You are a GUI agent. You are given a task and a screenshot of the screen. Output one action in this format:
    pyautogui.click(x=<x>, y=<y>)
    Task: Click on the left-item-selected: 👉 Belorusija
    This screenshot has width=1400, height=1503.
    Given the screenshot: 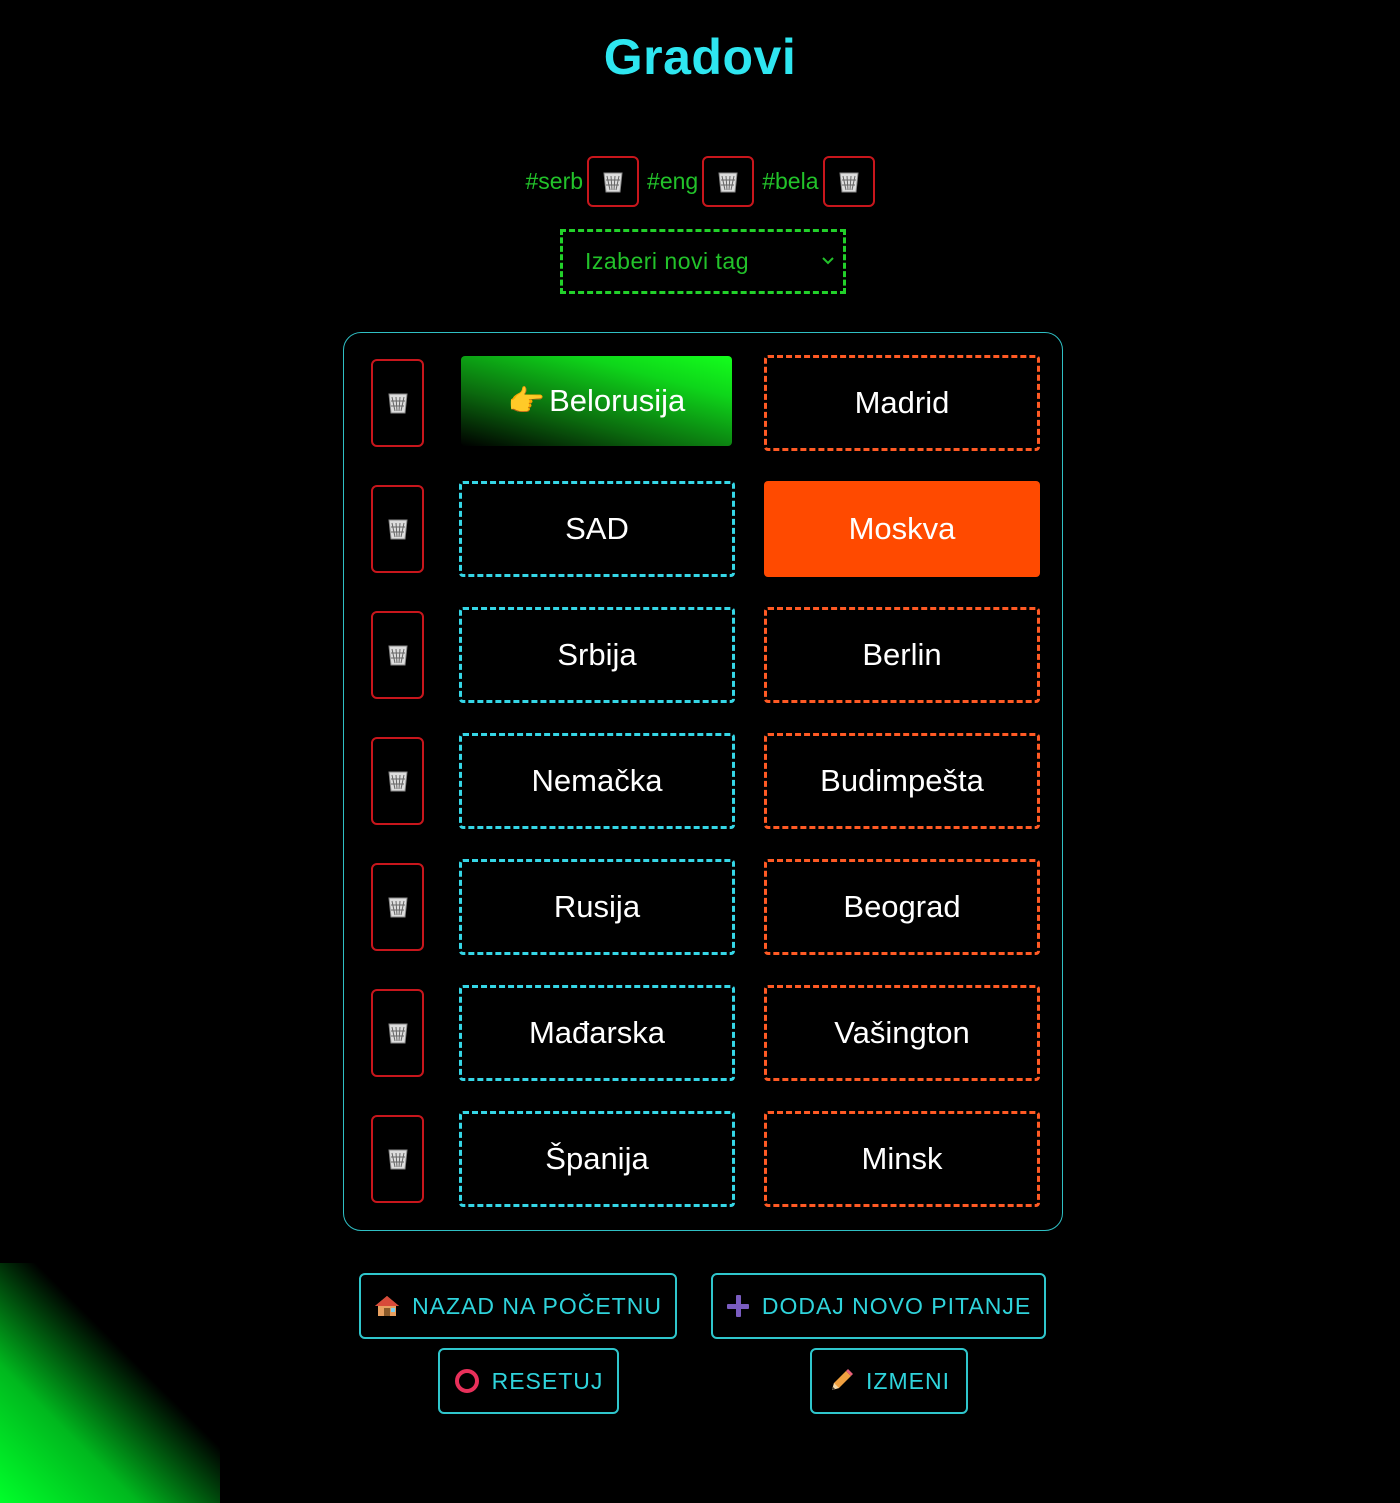 What is the action you would take?
    pyautogui.click(x=596, y=401)
    